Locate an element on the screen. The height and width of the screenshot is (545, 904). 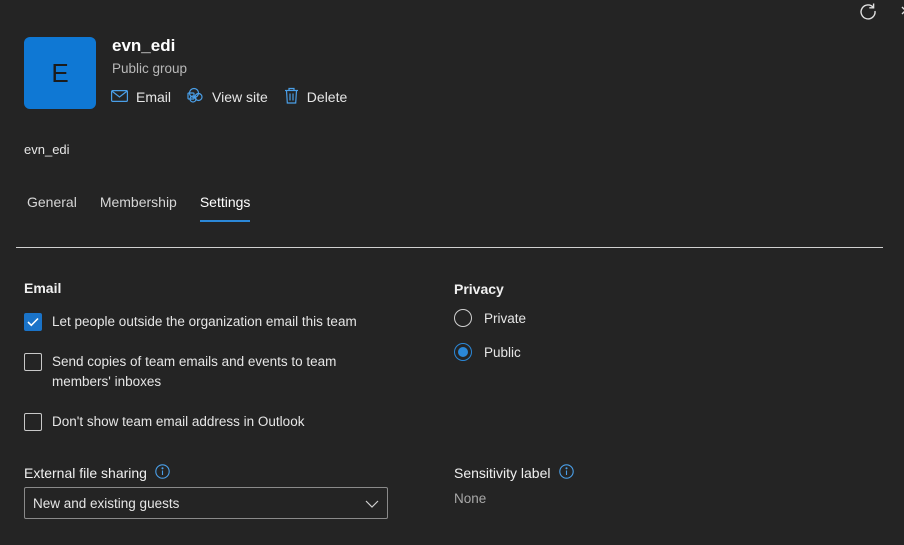
radio-public is located at coordinates (463, 352).